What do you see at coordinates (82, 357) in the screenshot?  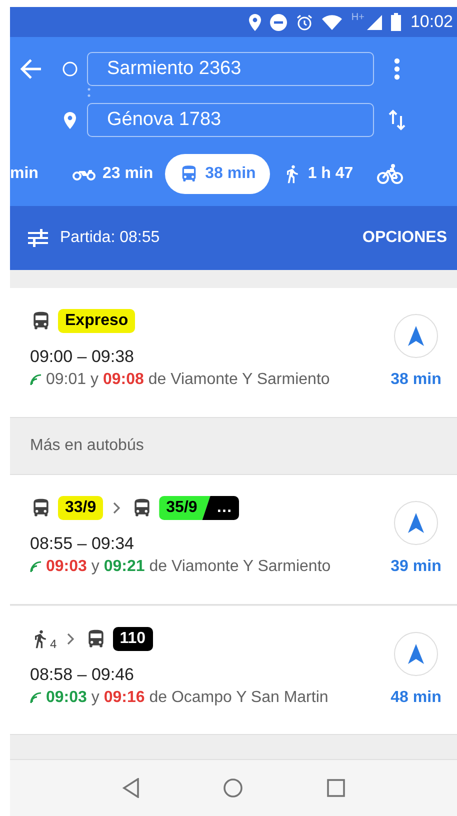 I see `route-times: 09:00 – 09:38` at bounding box center [82, 357].